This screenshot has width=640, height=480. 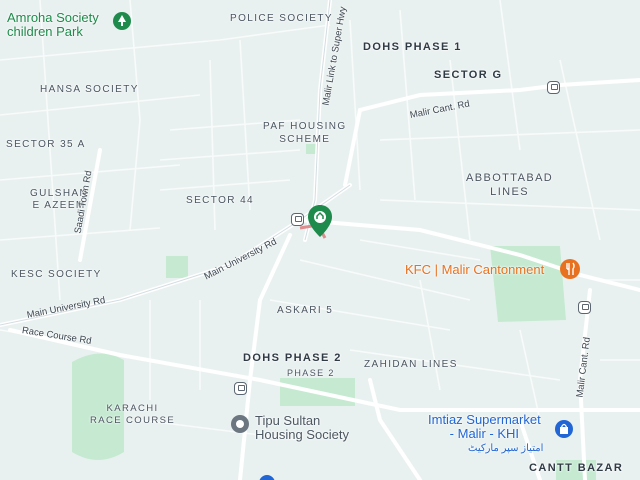 I want to click on poi-label-imtiaz-urdu: امتیاز سپر مارکیٹ, so click(x=506, y=448).